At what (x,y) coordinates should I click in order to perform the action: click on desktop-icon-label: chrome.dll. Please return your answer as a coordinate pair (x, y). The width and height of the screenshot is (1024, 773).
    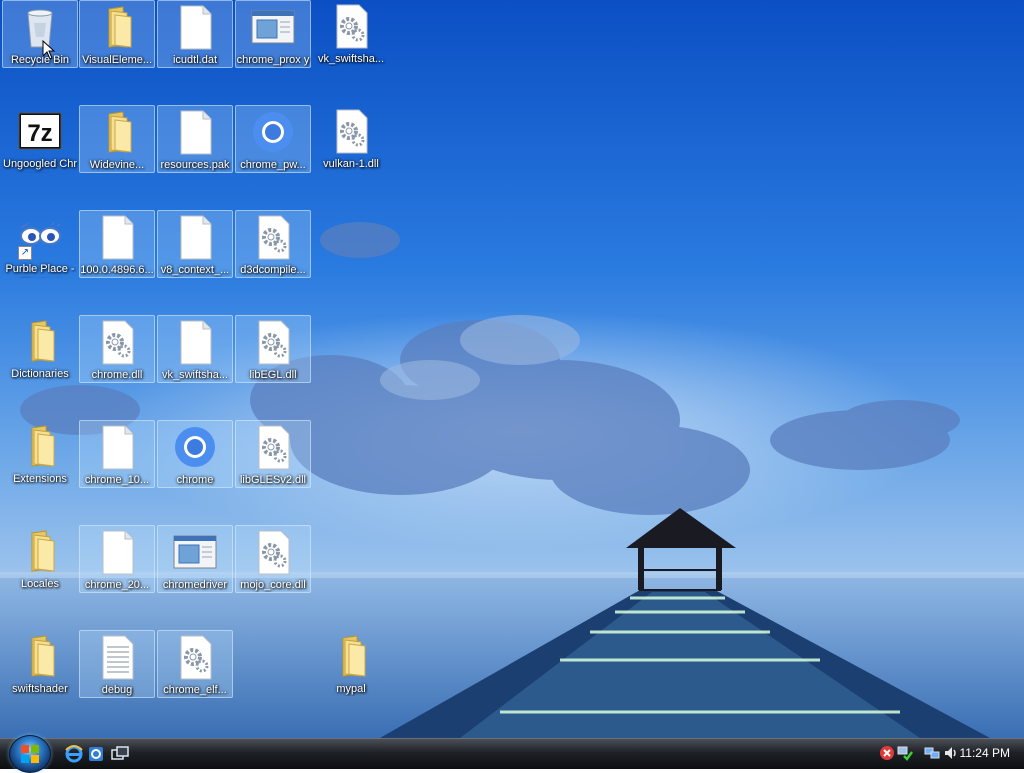
    Looking at the image, I should click on (117, 375).